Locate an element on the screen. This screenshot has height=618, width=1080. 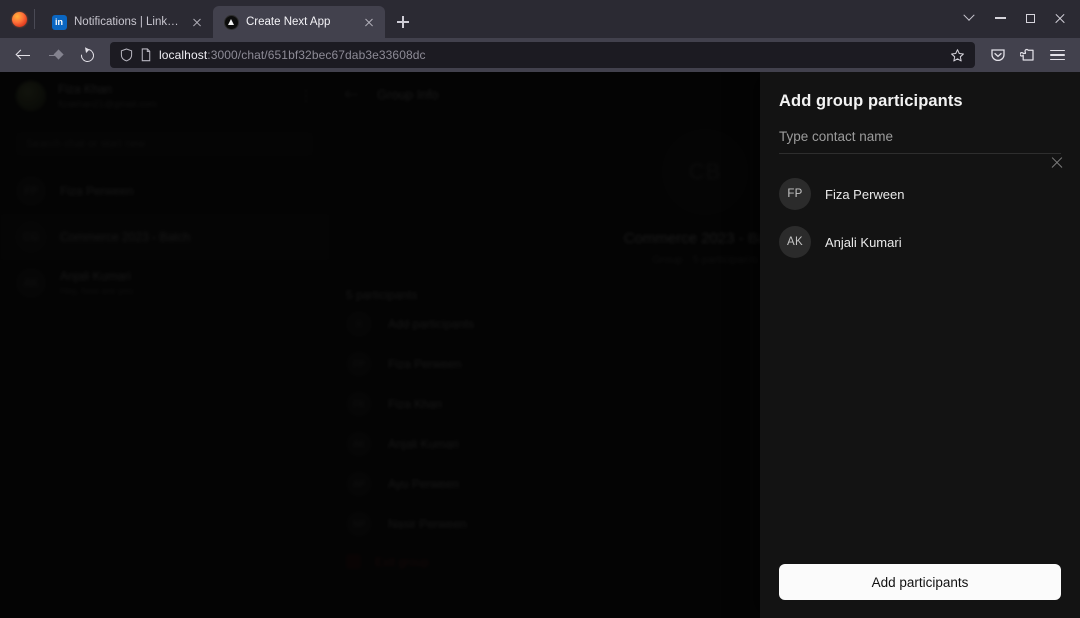
contact-list-item: FP Fiza Perween is located at coordinates (920, 194).